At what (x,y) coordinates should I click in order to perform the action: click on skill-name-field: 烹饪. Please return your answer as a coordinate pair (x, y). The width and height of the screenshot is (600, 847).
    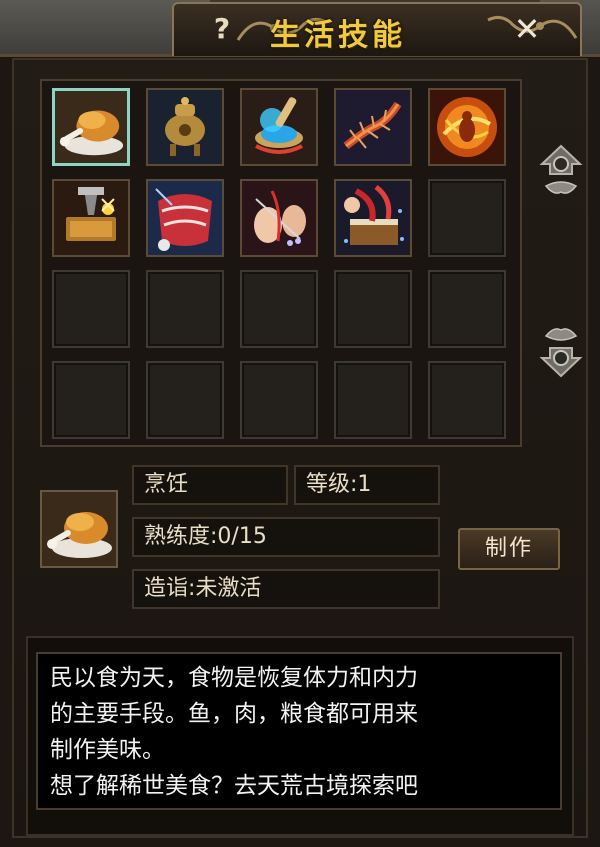
    Looking at the image, I should click on (210, 485).